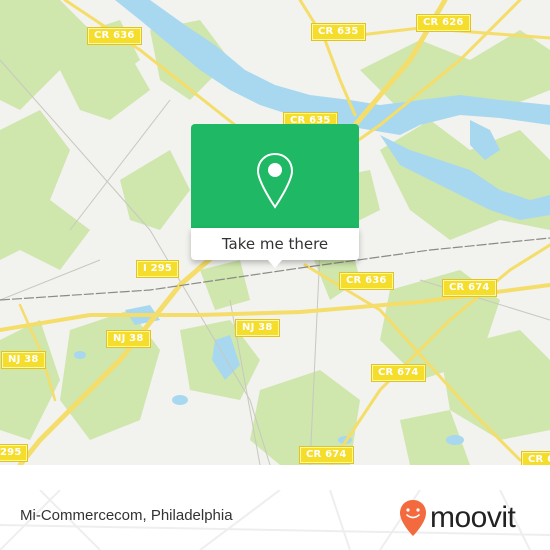  Describe the element at coordinates (326, 455) in the screenshot. I see `road-label-cr674-south: CR 674` at that location.